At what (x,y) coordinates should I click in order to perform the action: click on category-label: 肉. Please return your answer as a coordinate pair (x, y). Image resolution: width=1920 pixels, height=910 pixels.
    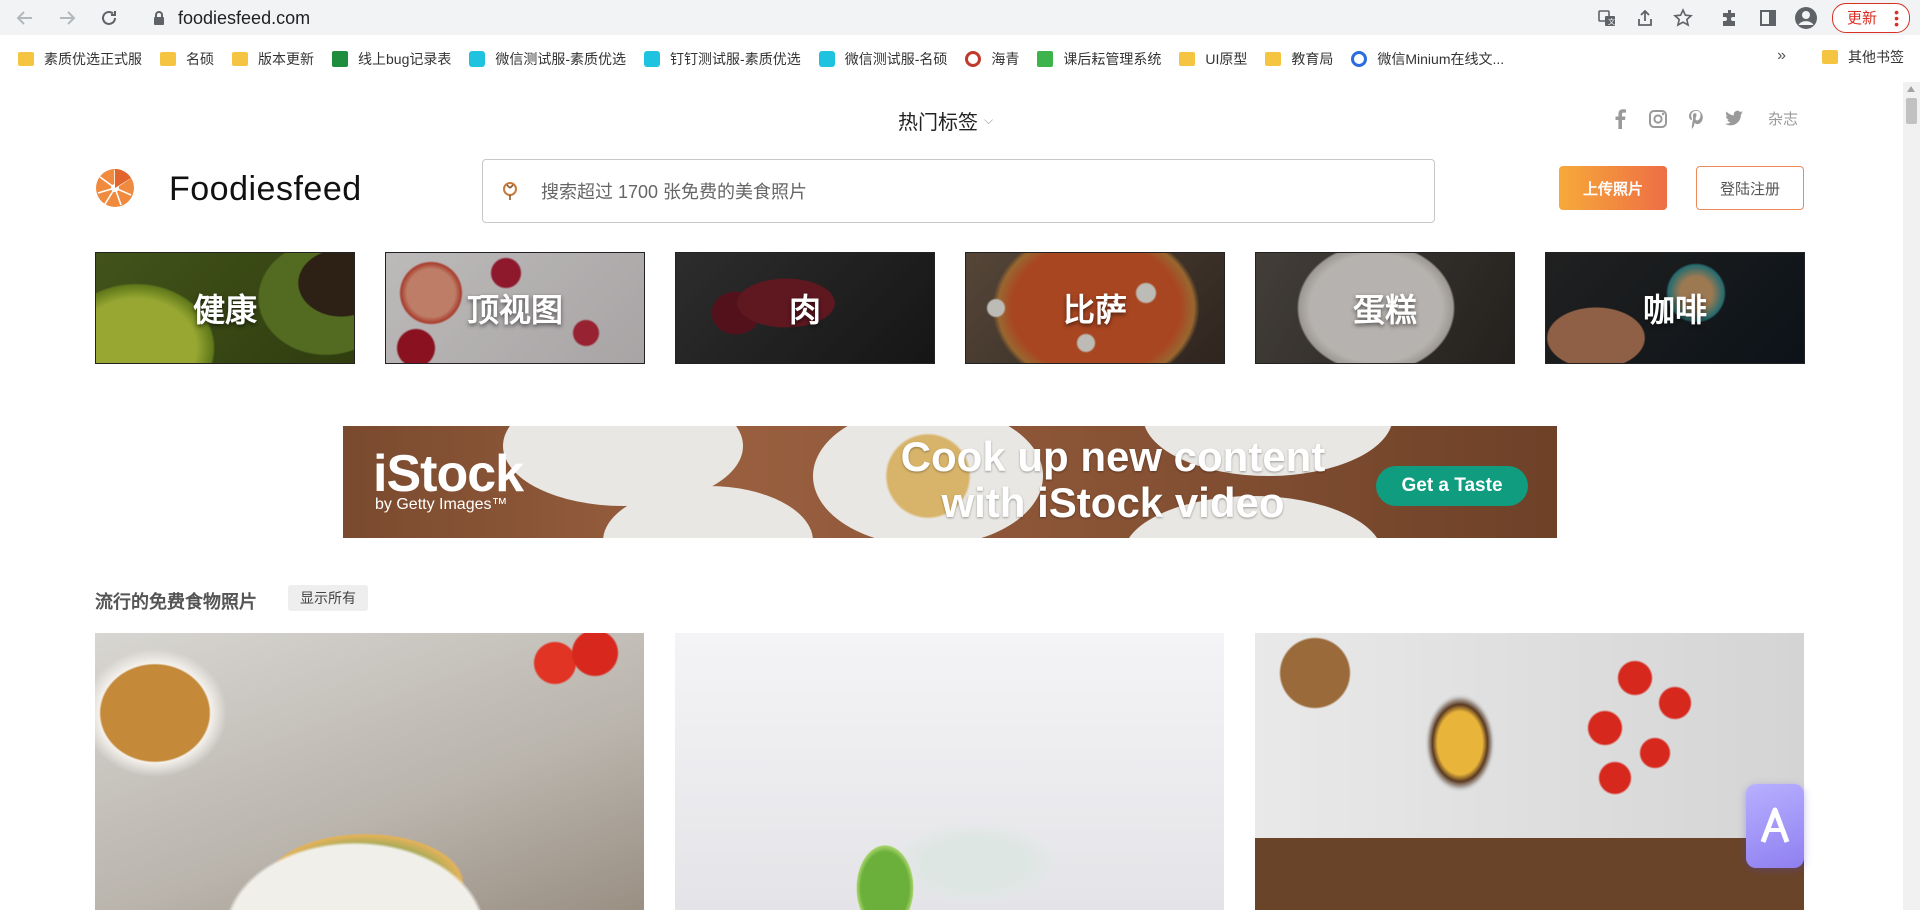
    Looking at the image, I should click on (804, 310).